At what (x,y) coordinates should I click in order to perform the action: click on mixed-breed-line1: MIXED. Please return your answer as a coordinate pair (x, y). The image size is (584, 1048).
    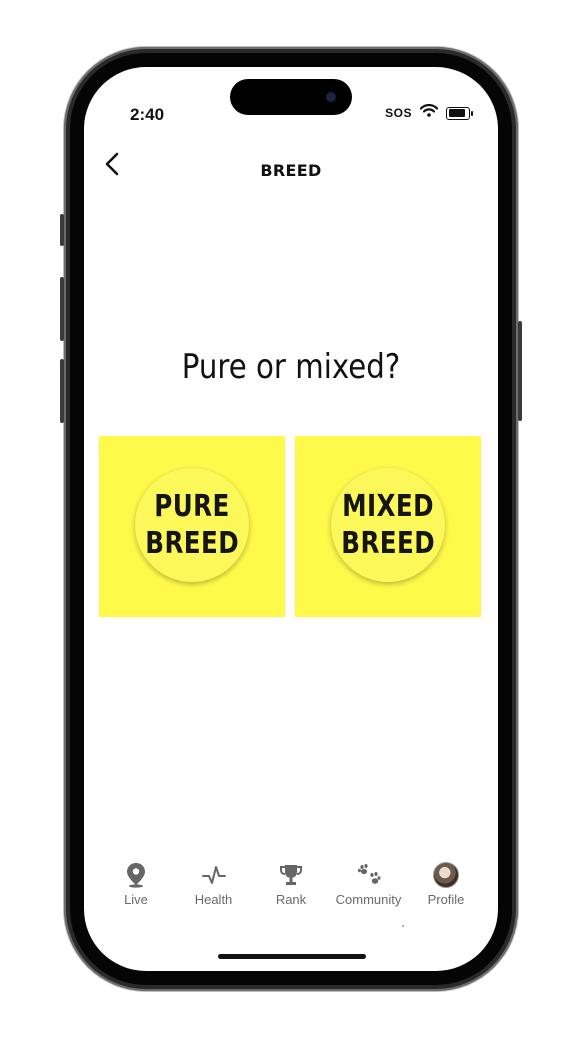
    Looking at the image, I should click on (388, 506).